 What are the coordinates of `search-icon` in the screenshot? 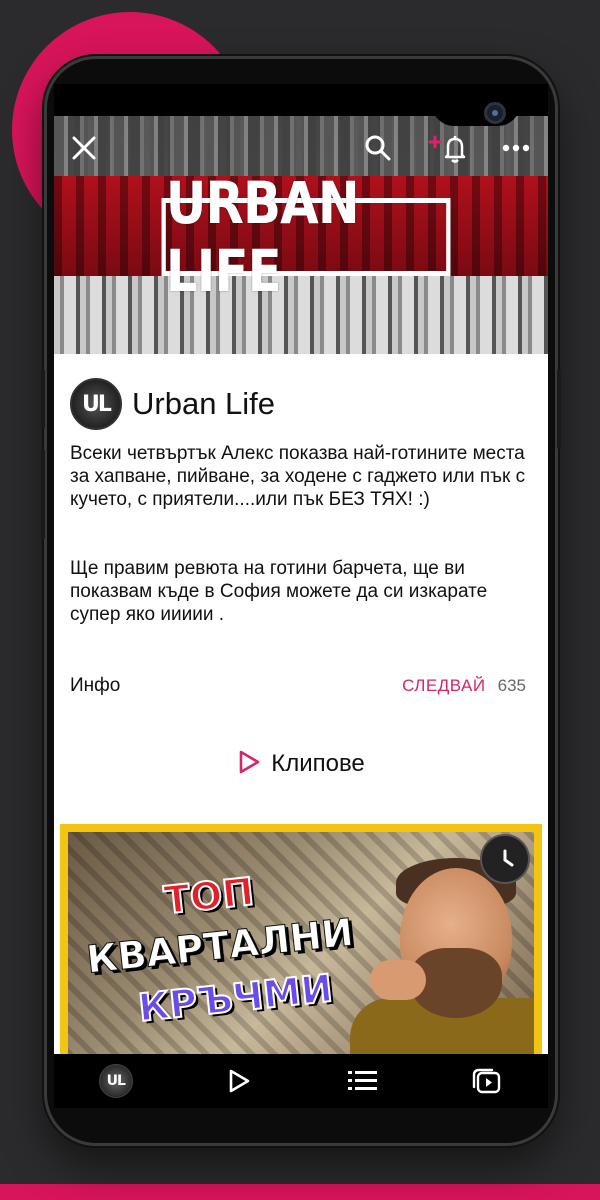 It's located at (378, 148).